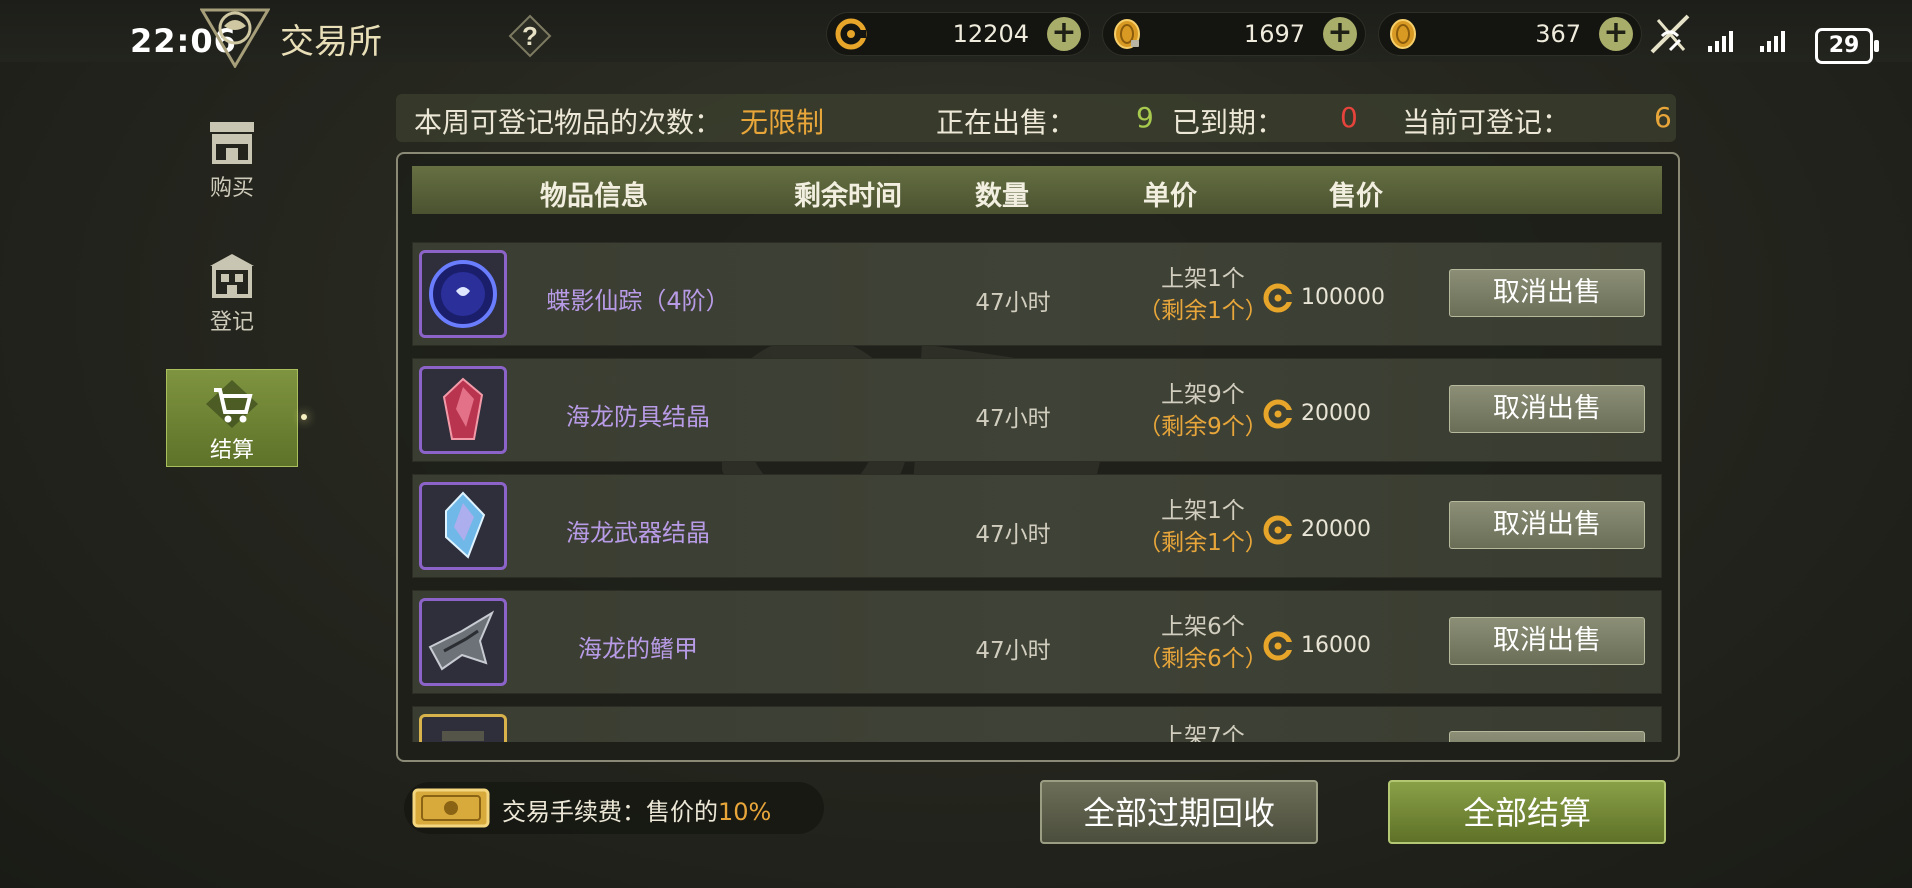  Describe the element at coordinates (1558, 34) in the screenshot. I see `gold-amount: 367` at that location.